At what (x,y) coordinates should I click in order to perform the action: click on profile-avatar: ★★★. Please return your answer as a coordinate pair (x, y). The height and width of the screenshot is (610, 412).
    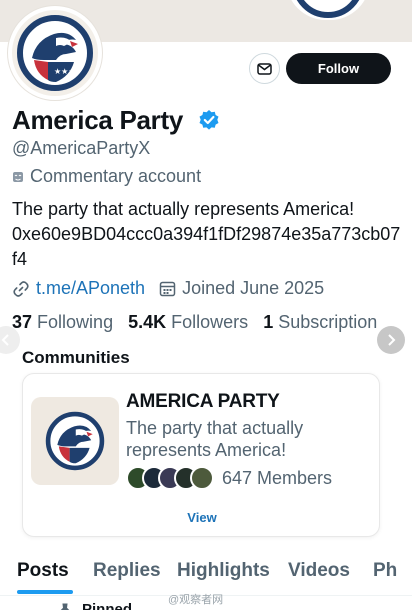
    Looking at the image, I should click on (55, 53).